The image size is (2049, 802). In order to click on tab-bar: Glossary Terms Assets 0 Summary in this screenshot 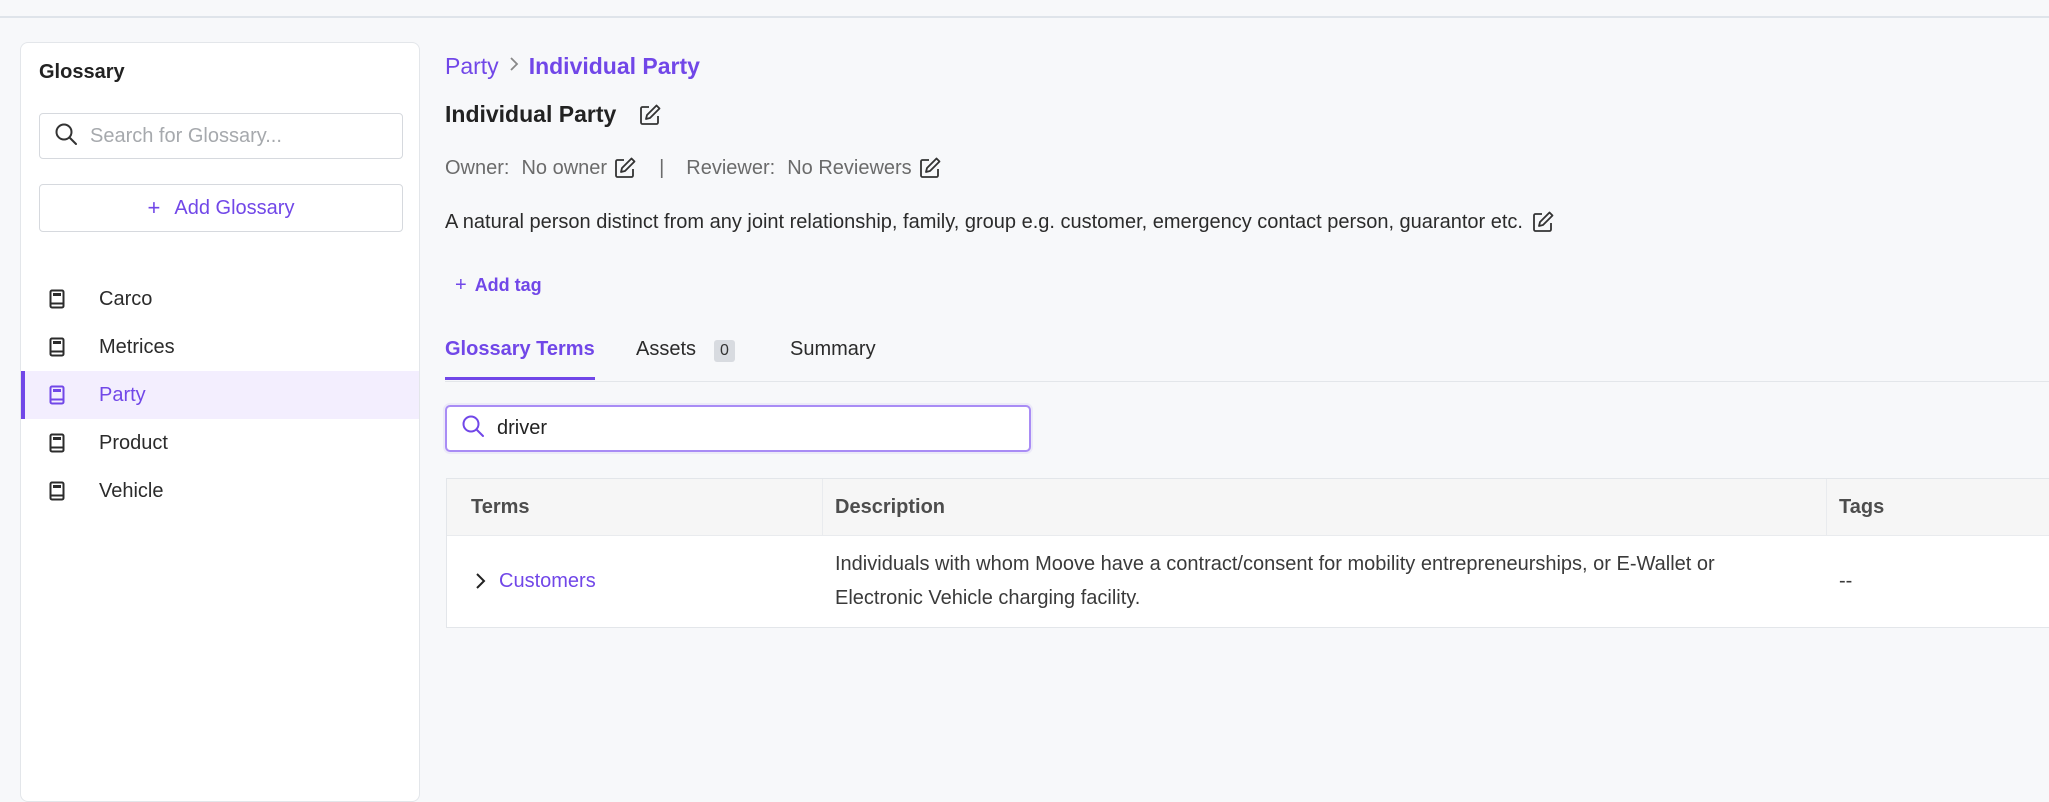, I will do `click(1247, 356)`.